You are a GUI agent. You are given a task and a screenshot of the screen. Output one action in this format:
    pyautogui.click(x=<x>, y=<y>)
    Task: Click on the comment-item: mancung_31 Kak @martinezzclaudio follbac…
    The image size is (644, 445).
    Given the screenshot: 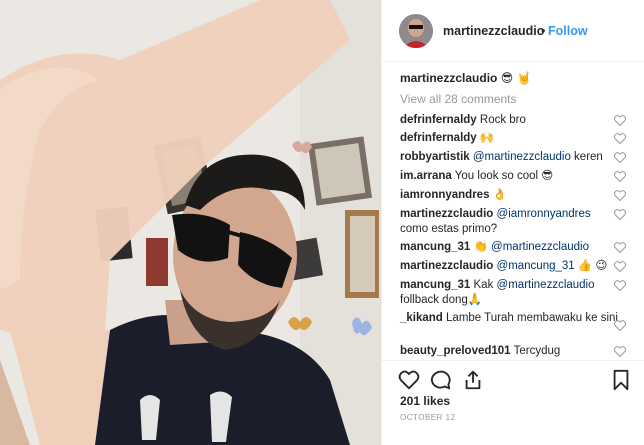 What is the action you would take?
    pyautogui.click(x=510, y=293)
    